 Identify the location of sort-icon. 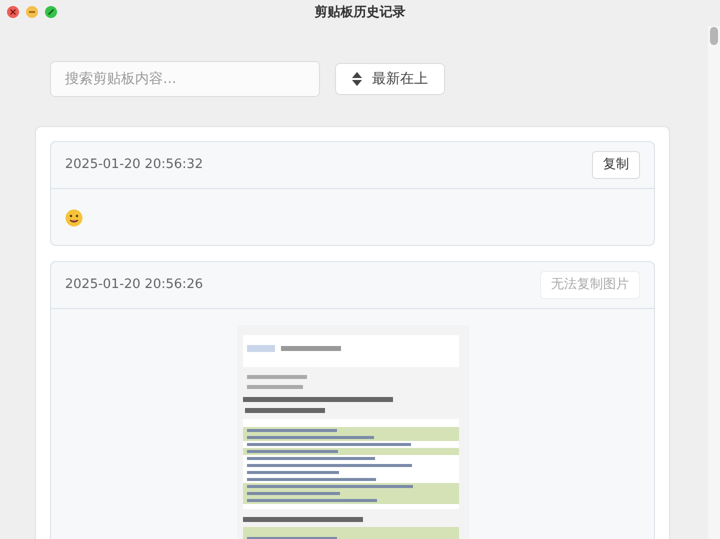
(357, 79).